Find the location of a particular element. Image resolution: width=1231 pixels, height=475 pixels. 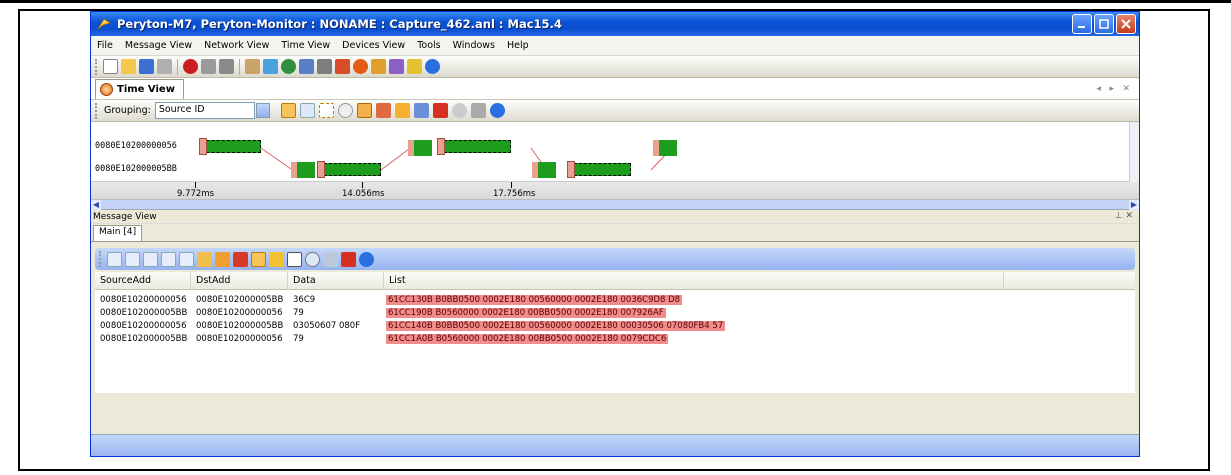

open-folder-icon is located at coordinates (128, 66).